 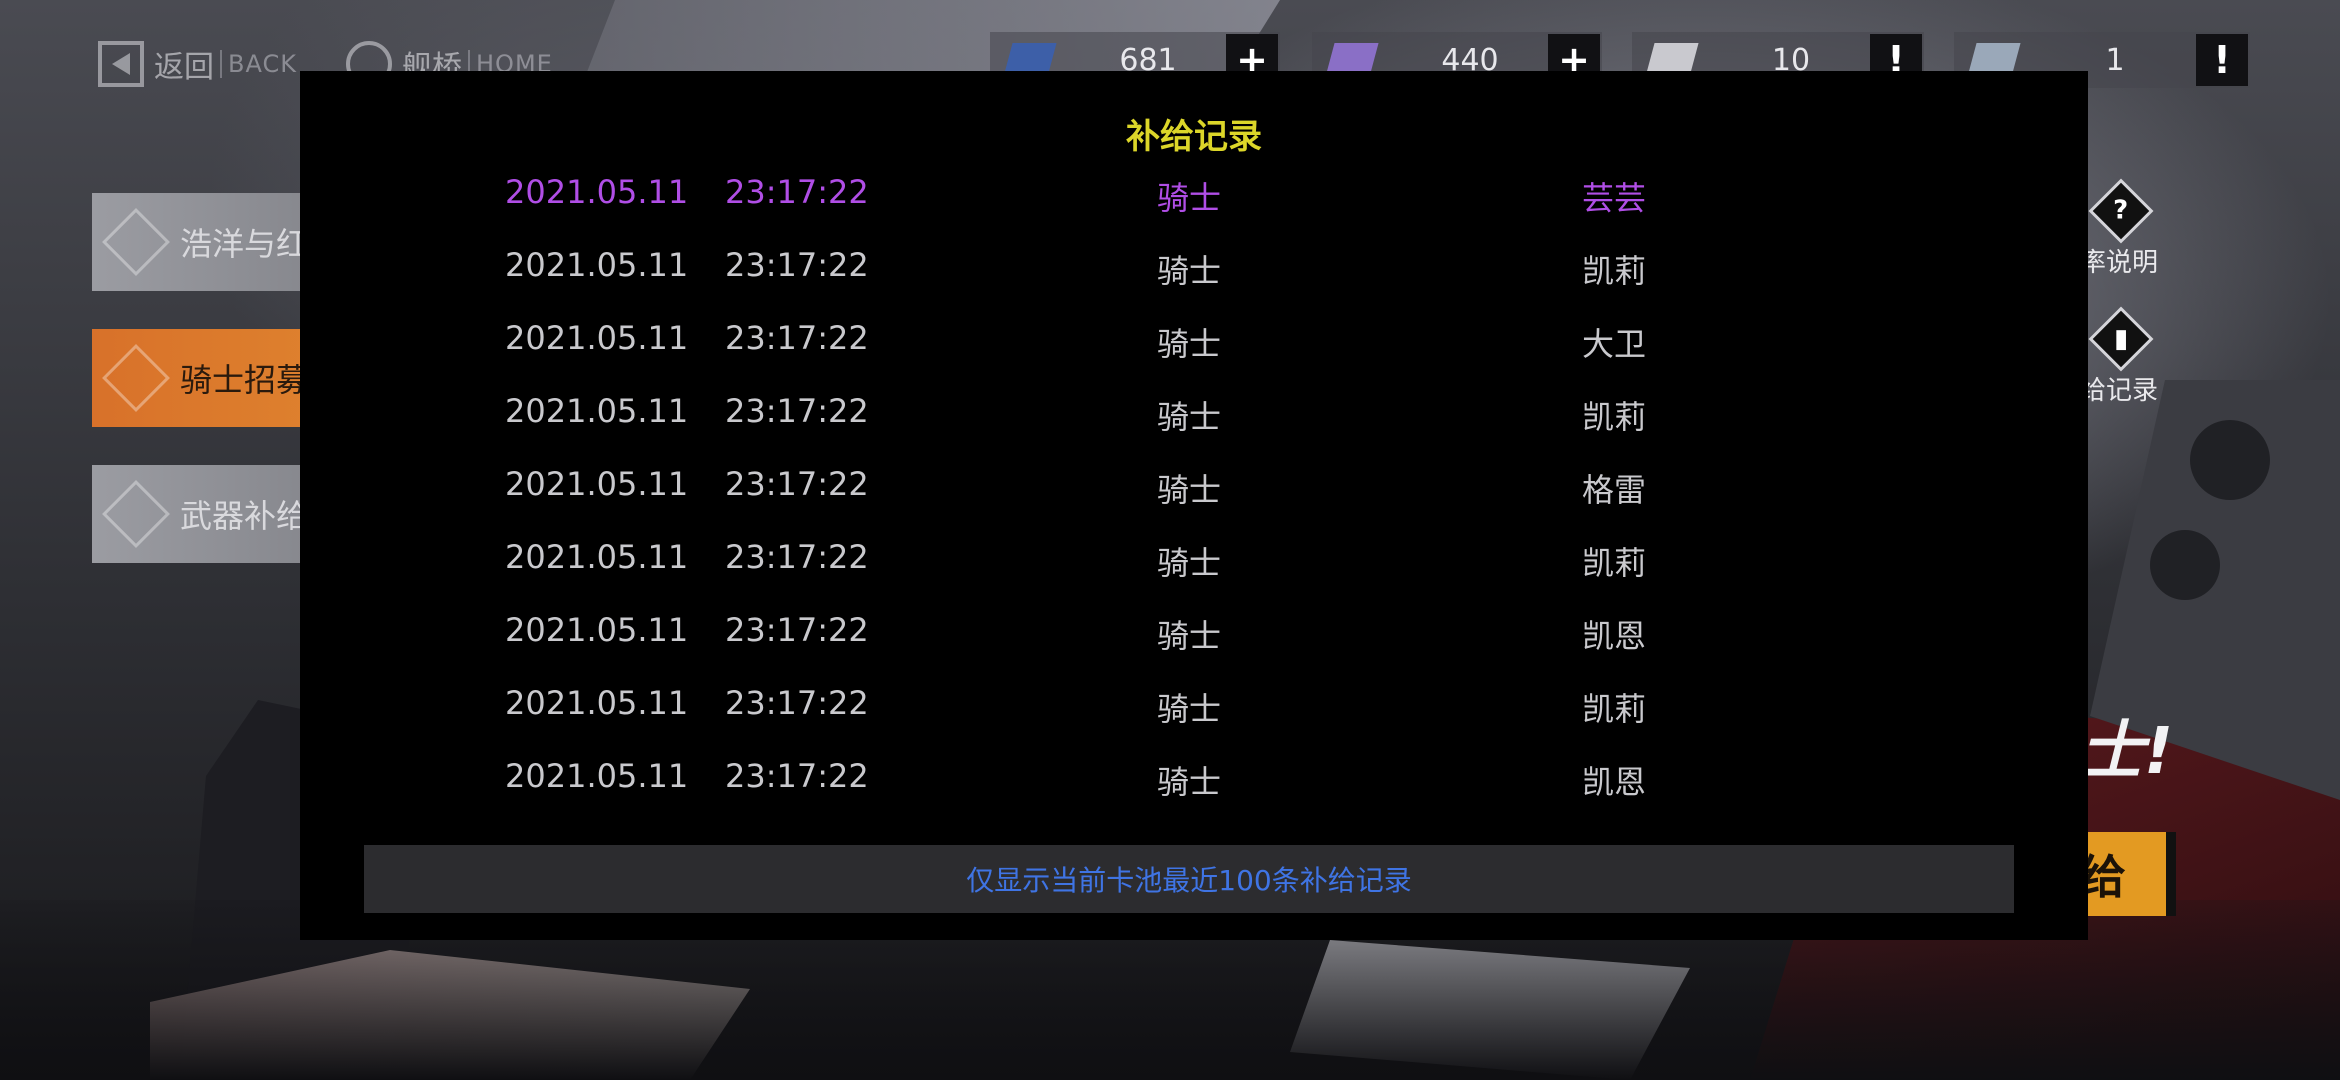 I want to click on back-arrow-icon, so click(x=121, y=64).